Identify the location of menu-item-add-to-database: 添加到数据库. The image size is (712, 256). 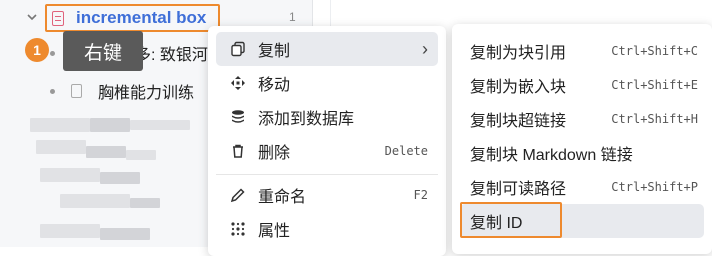
(327, 117).